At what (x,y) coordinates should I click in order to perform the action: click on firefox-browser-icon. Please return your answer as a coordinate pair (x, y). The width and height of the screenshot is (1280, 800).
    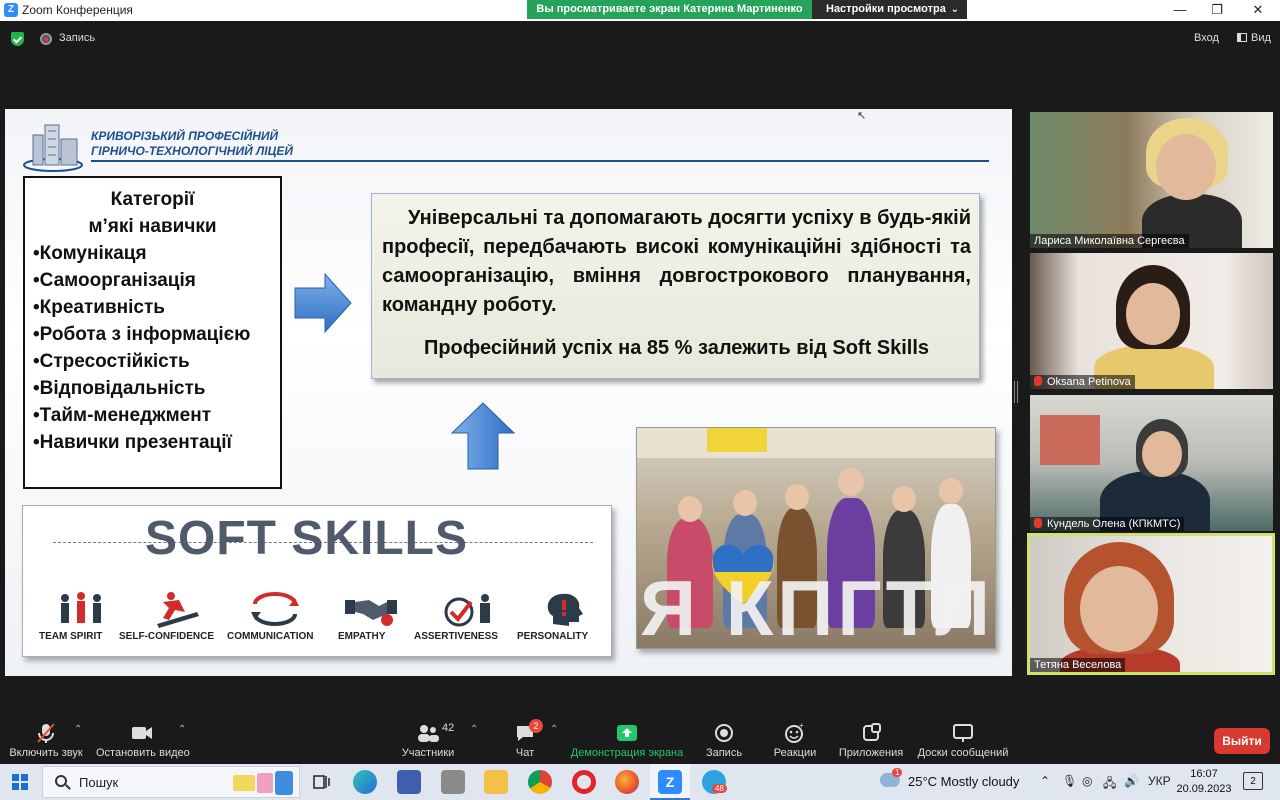
    Looking at the image, I should click on (627, 782).